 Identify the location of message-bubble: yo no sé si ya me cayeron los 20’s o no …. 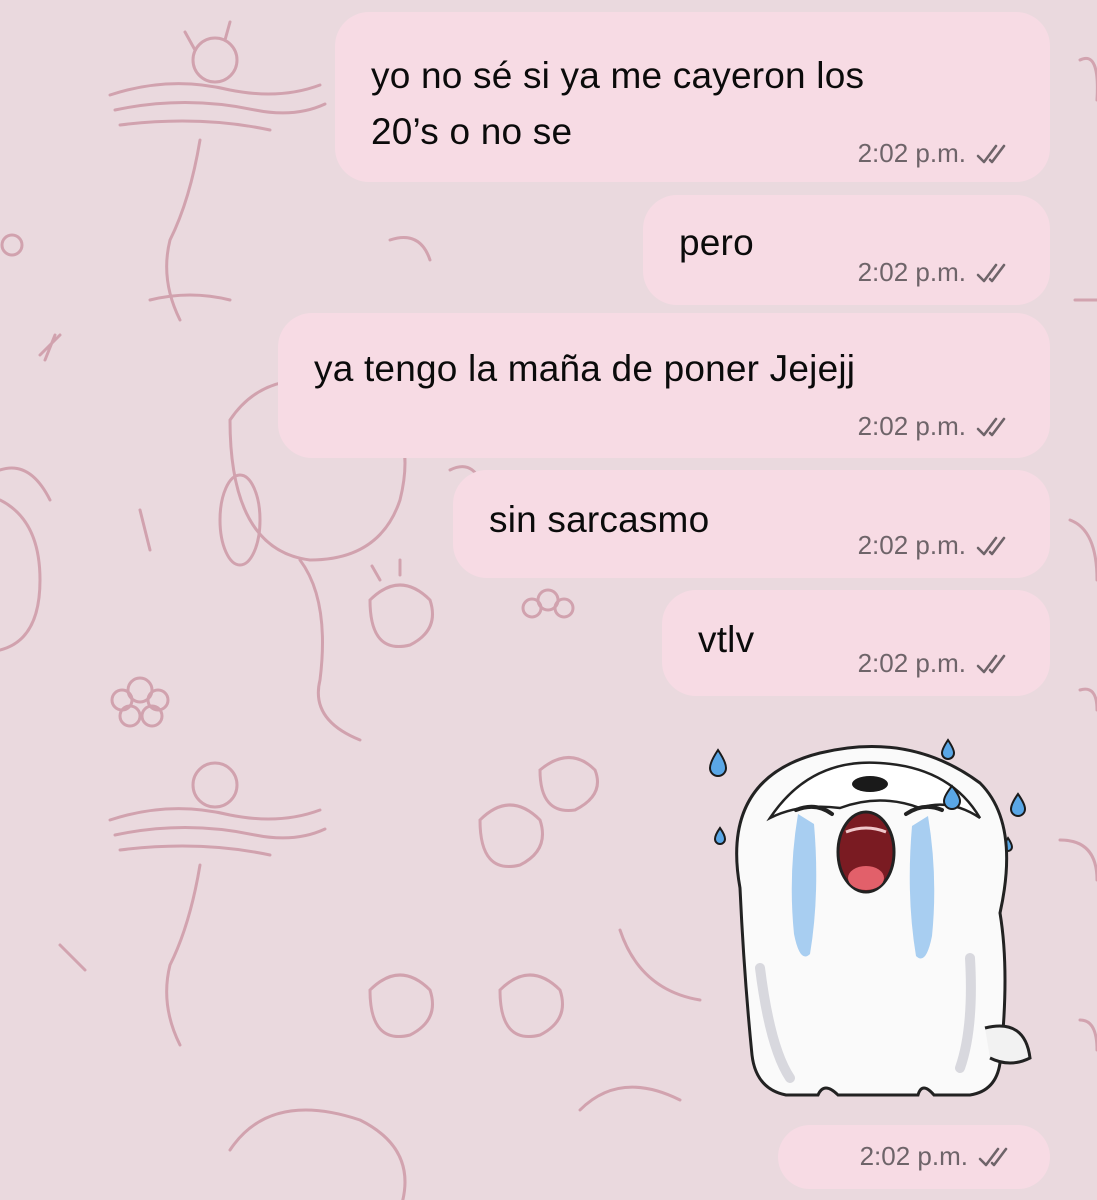
(692, 97).